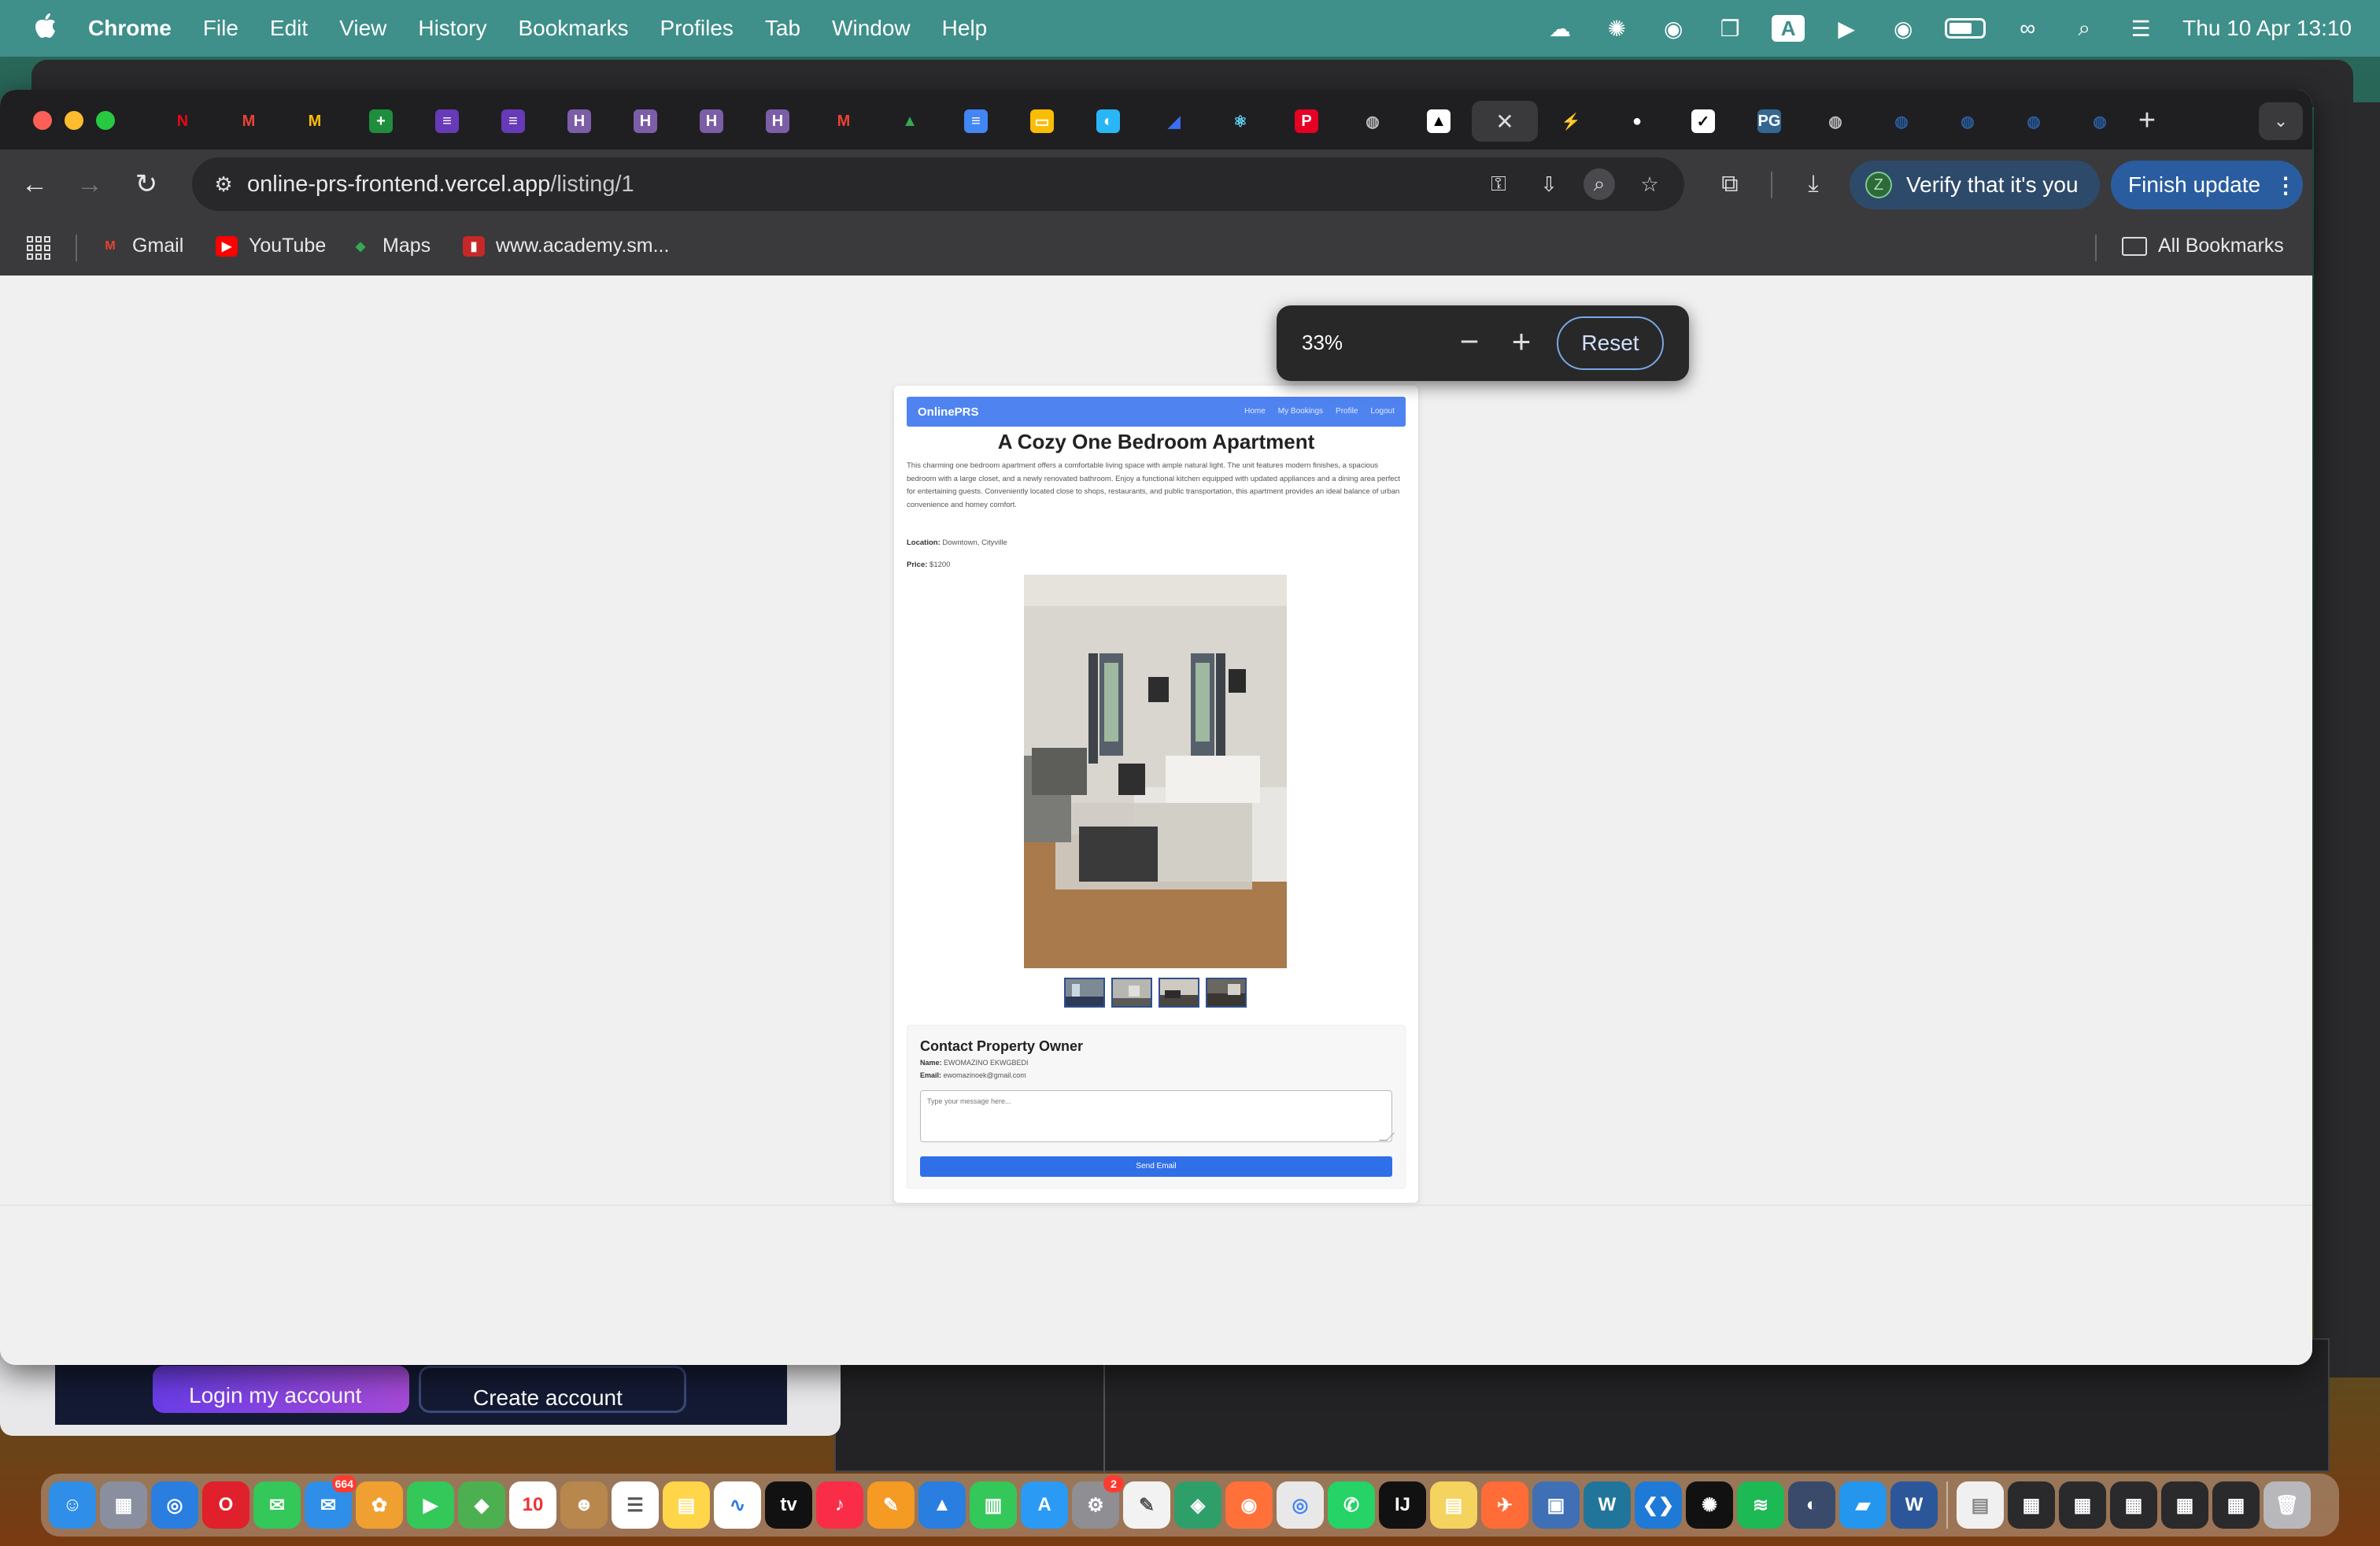 The image size is (2380, 1546). Describe the element at coordinates (183, 121) in the screenshot. I see `browser-tab: N` at that location.